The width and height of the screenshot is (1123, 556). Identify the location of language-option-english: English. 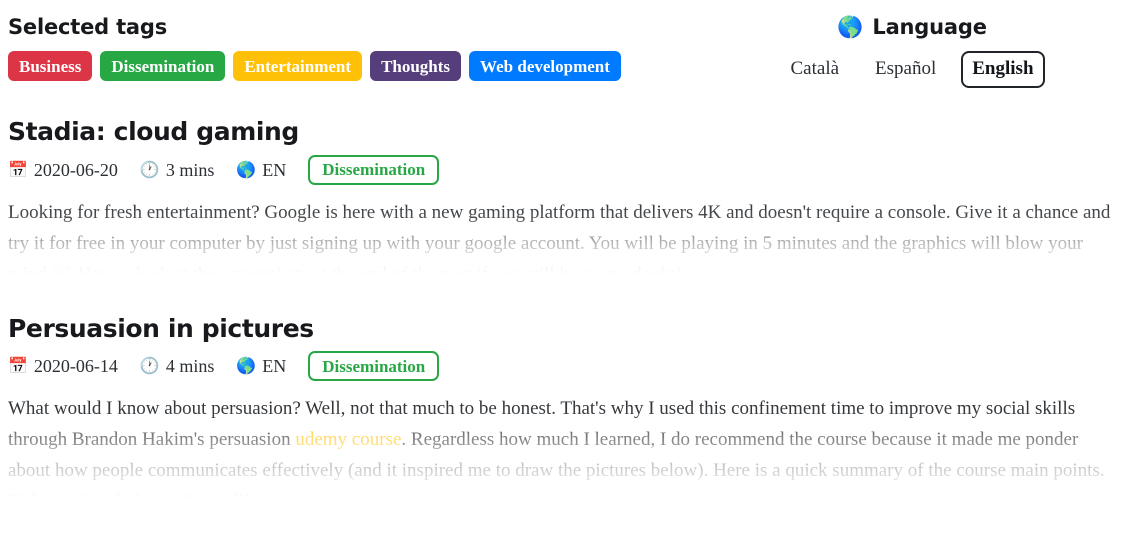
(1003, 69).